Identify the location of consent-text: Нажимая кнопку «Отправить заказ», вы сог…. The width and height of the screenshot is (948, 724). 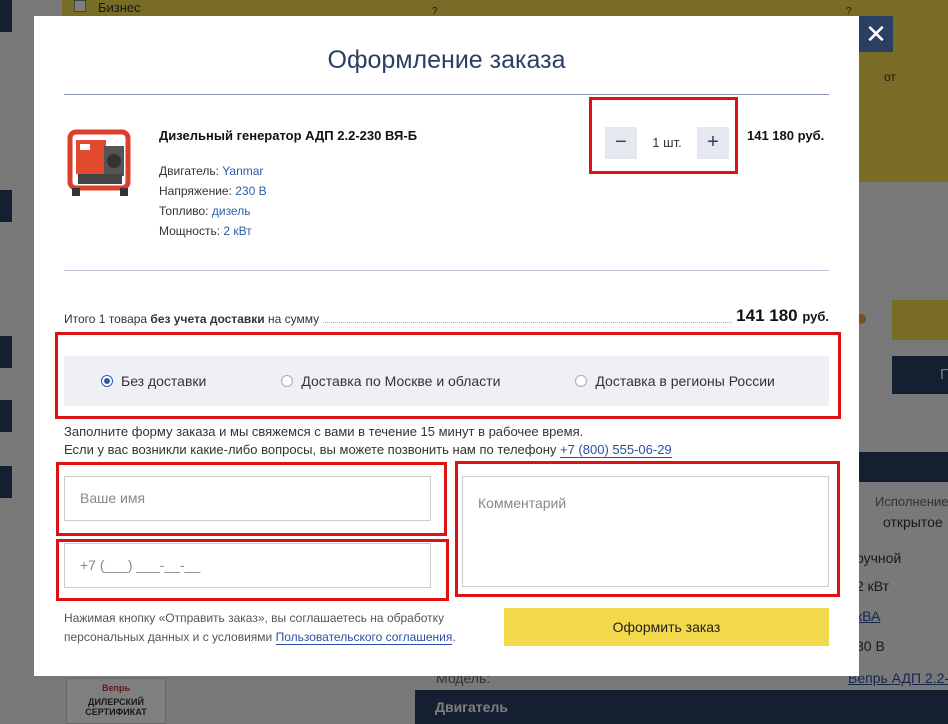
(260, 628).